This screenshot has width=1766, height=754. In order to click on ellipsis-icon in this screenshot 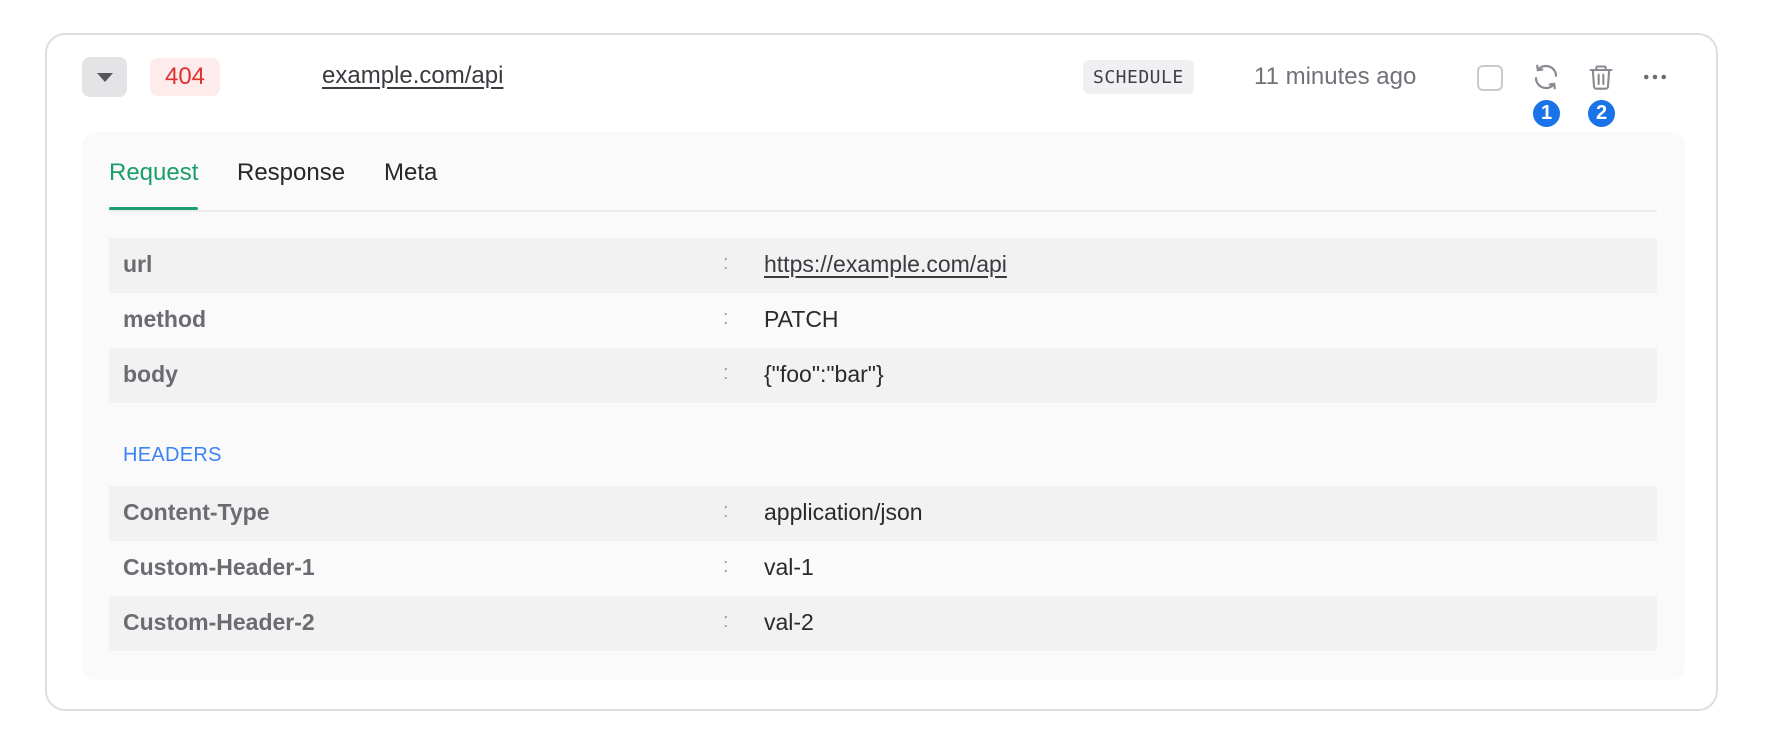, I will do `click(1655, 77)`.